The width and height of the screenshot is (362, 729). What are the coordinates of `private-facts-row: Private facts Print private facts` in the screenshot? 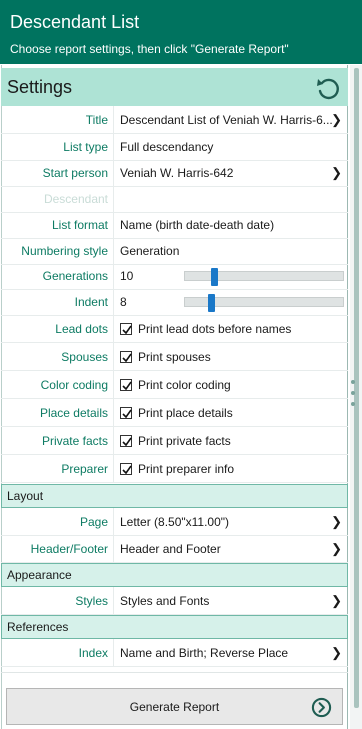 It's located at (174, 441).